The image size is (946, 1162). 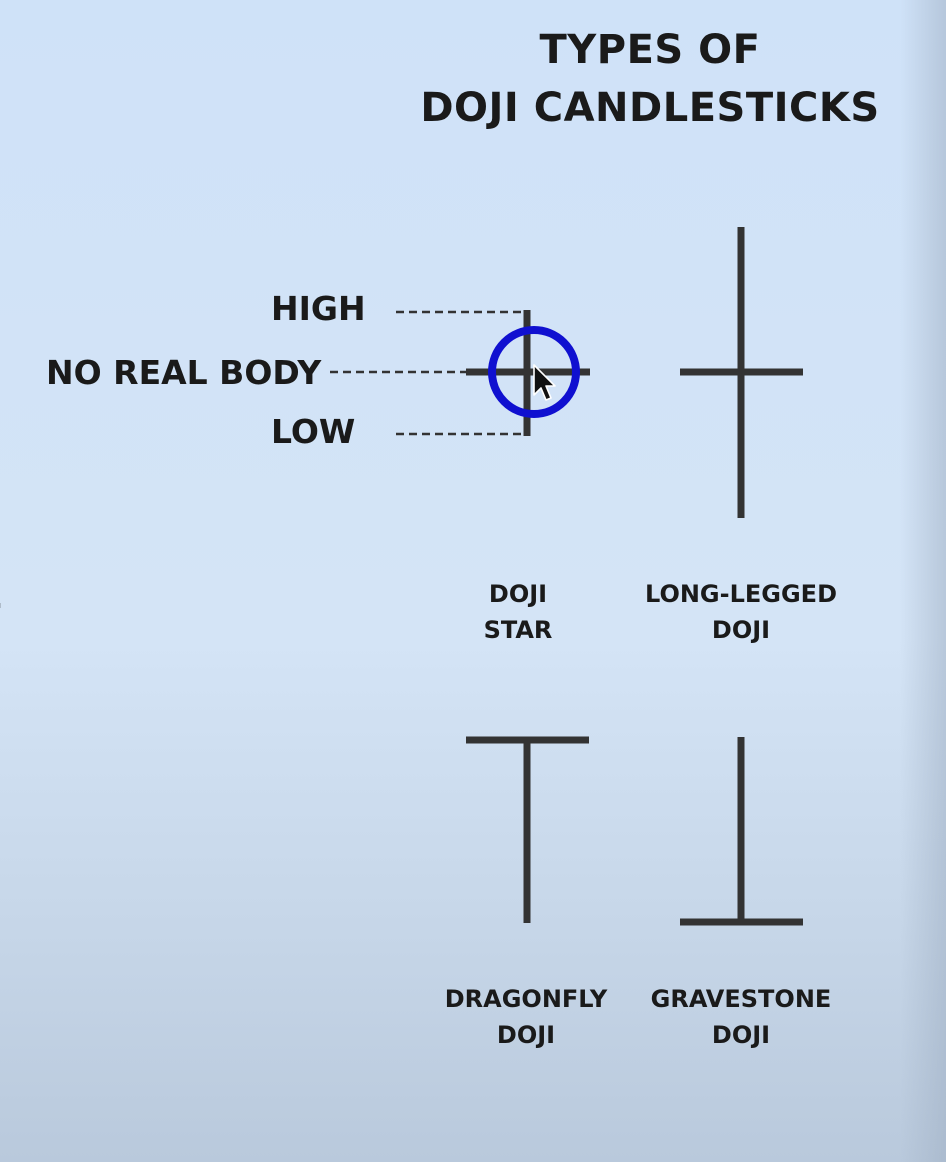 What do you see at coordinates (741, 612) in the screenshot?
I see `caption-long-legged-doji: LONG-LEGGED DOJI` at bounding box center [741, 612].